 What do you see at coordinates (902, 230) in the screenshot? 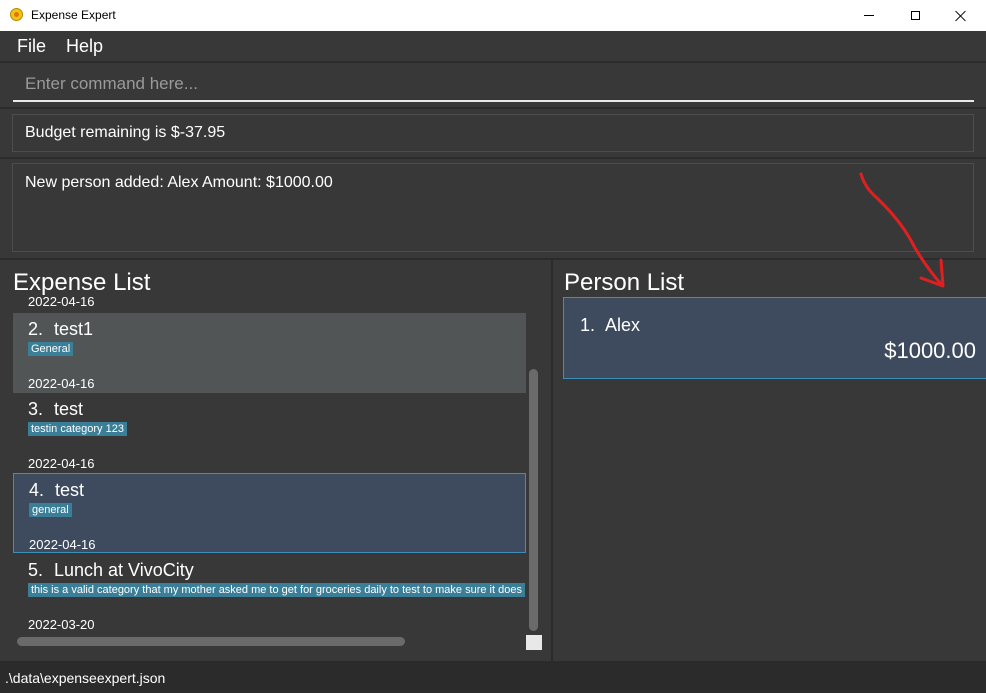
I see `annotation-arrow-icon` at bounding box center [902, 230].